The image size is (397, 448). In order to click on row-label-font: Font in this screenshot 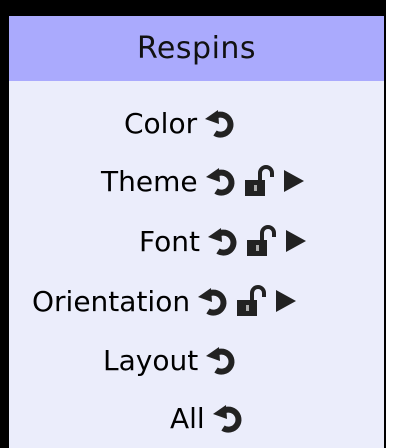, I will do `click(169, 241)`.